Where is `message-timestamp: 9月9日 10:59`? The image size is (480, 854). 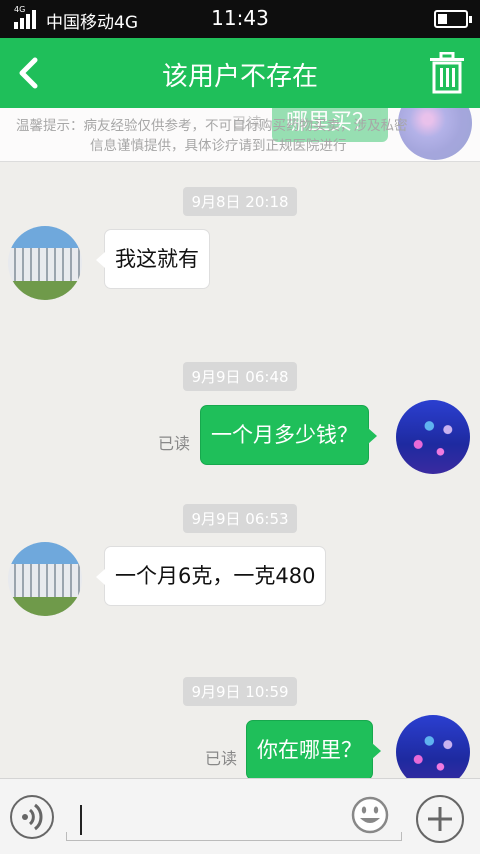
message-timestamp: 9月9日 10:59 is located at coordinates (240, 691).